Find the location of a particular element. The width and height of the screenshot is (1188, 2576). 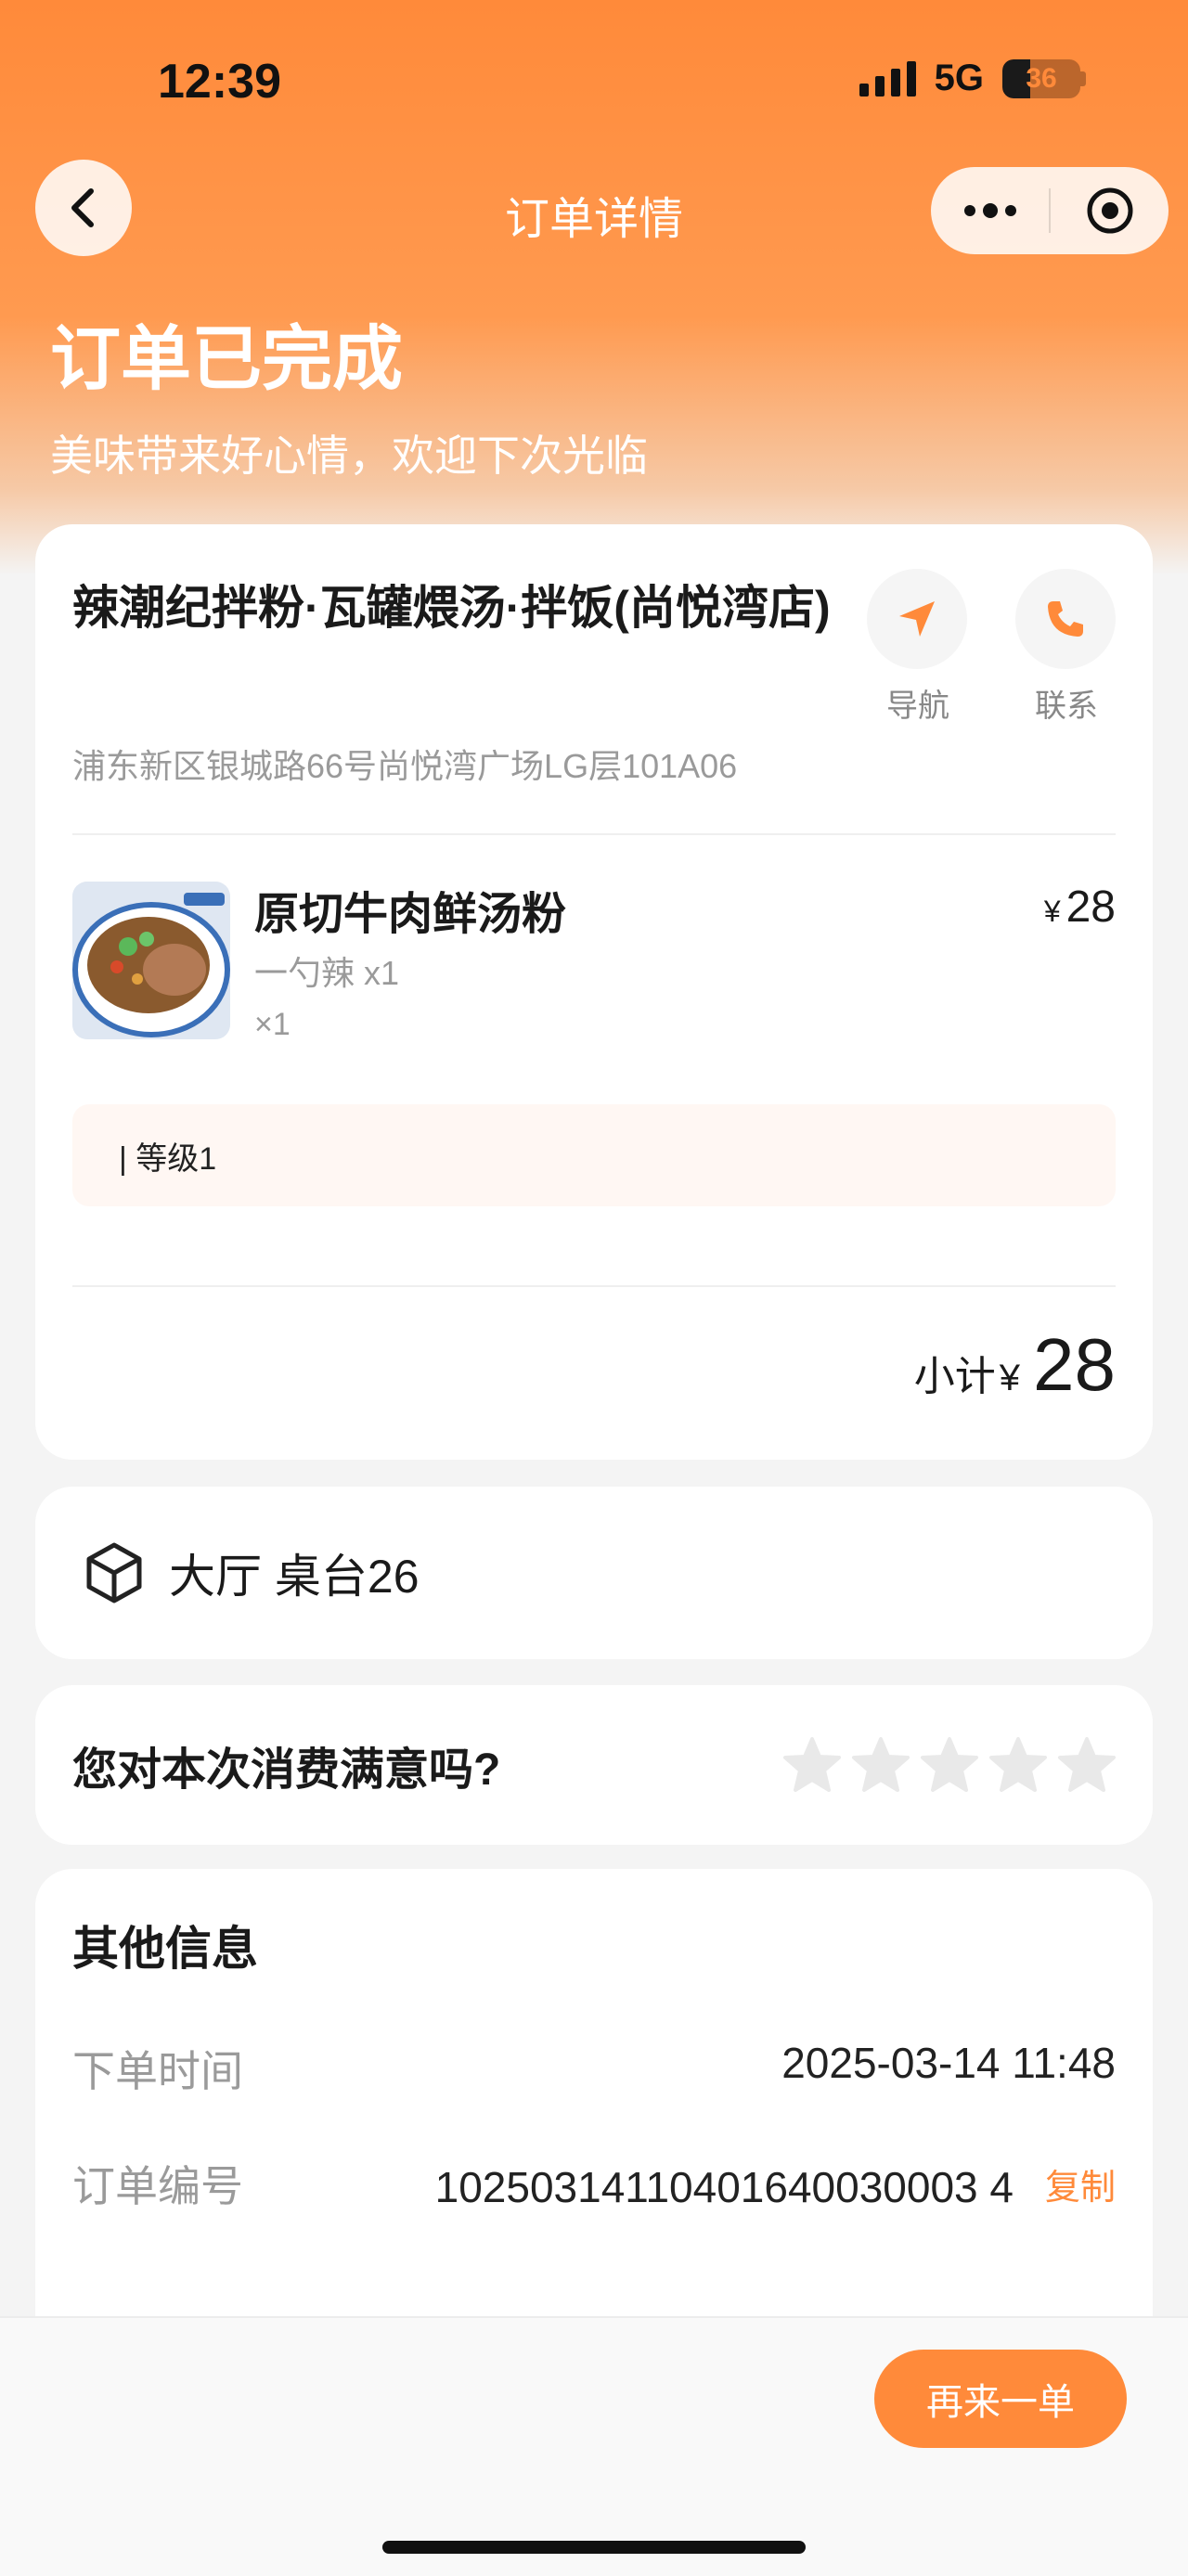

contact-label: 联系 is located at coordinates (1066, 707).